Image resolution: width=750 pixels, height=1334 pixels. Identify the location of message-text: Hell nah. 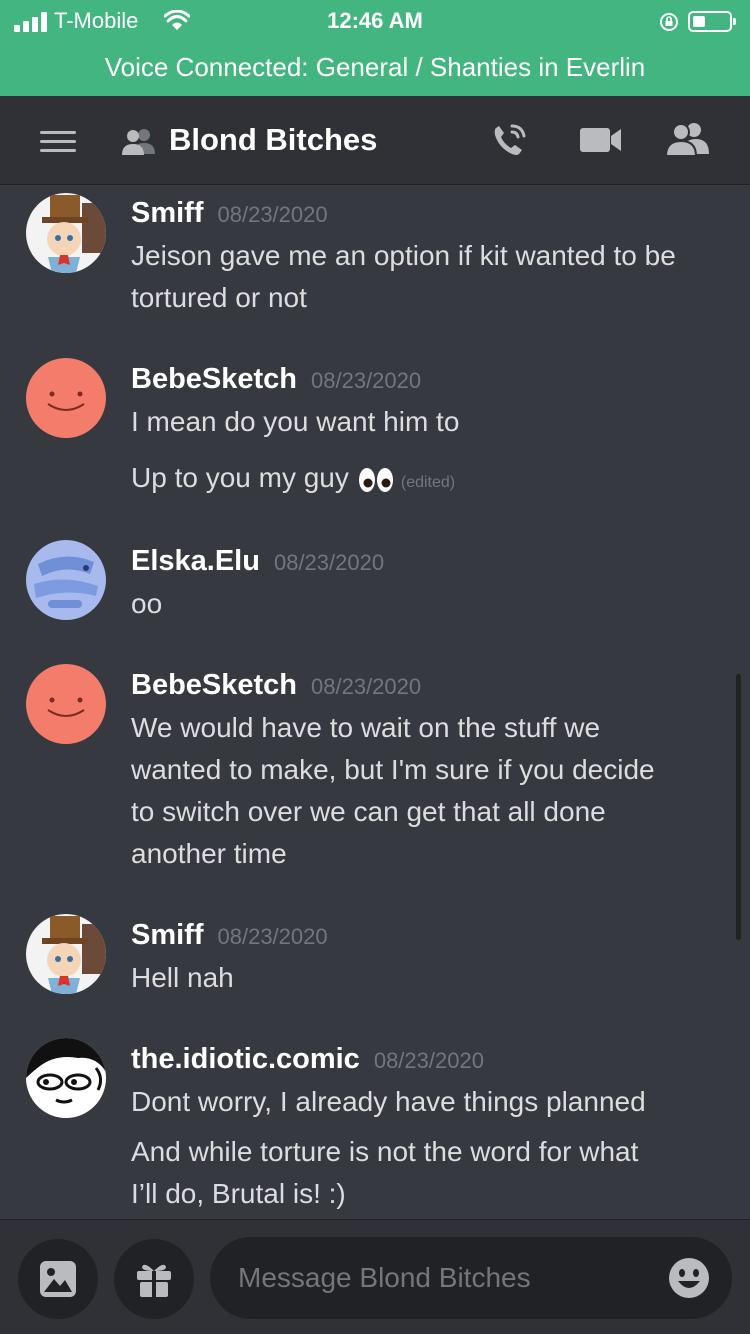
(182, 977).